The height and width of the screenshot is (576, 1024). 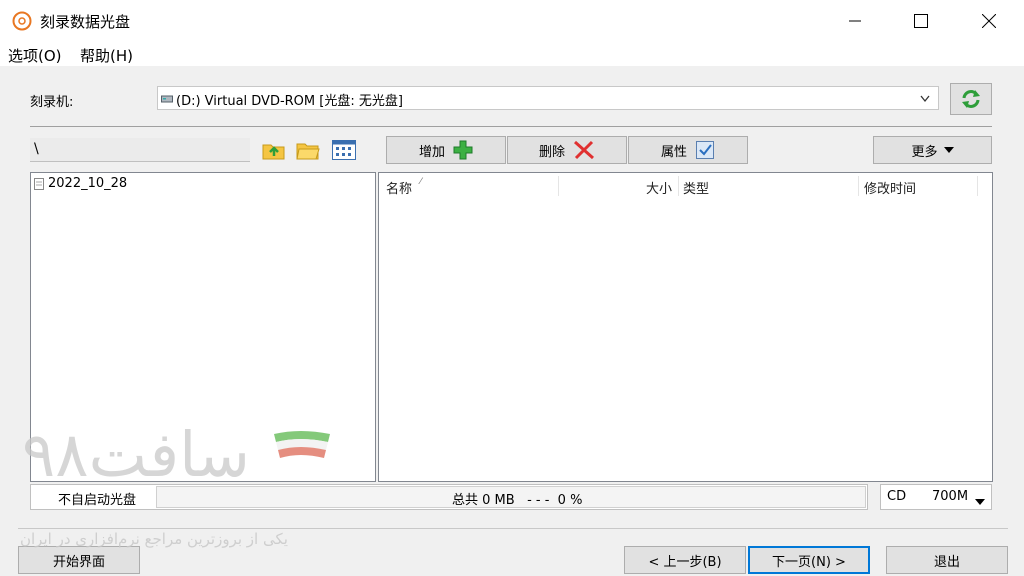 What do you see at coordinates (446, 150) in the screenshot?
I see `add-button: 增加` at bounding box center [446, 150].